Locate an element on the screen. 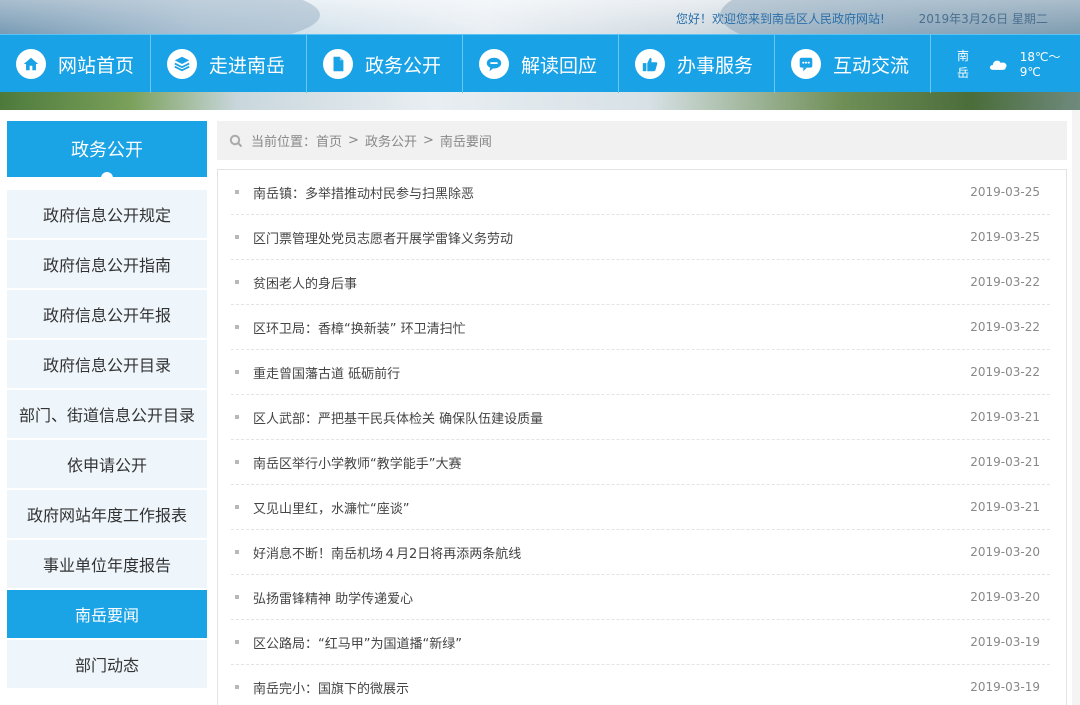  nav-item-services: 办事服务 is located at coordinates (697, 64).